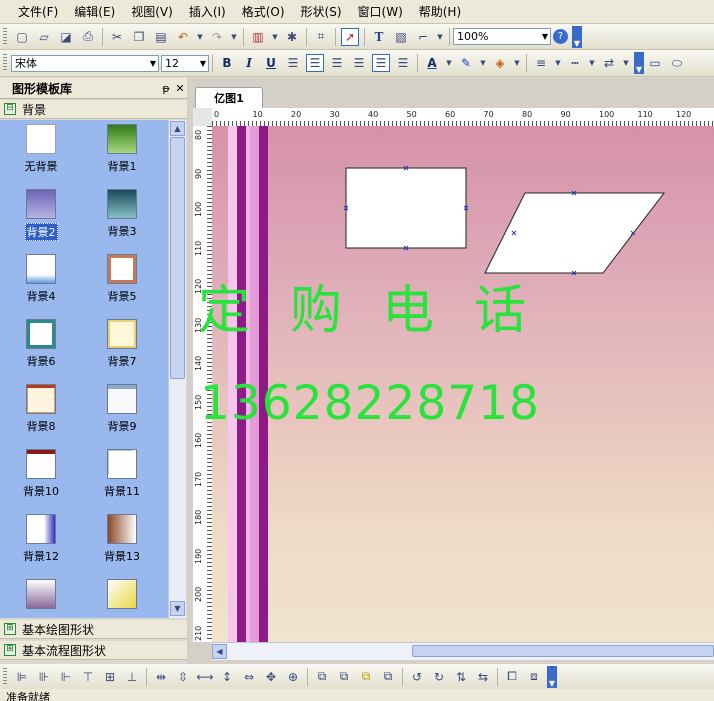  Describe the element at coordinates (117, 37) in the screenshot. I see `cut-icon: ✂` at that location.